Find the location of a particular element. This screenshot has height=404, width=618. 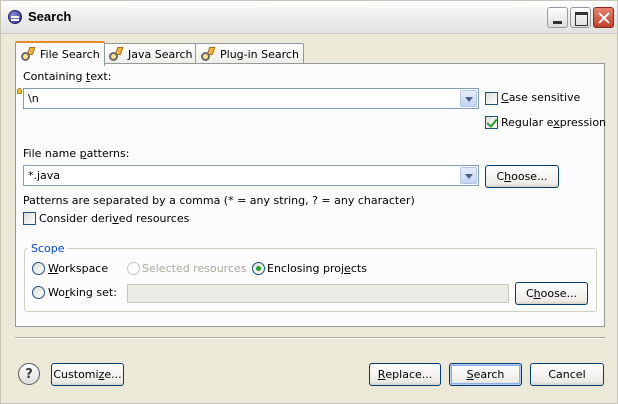

file-search-icon is located at coordinates (28, 54).